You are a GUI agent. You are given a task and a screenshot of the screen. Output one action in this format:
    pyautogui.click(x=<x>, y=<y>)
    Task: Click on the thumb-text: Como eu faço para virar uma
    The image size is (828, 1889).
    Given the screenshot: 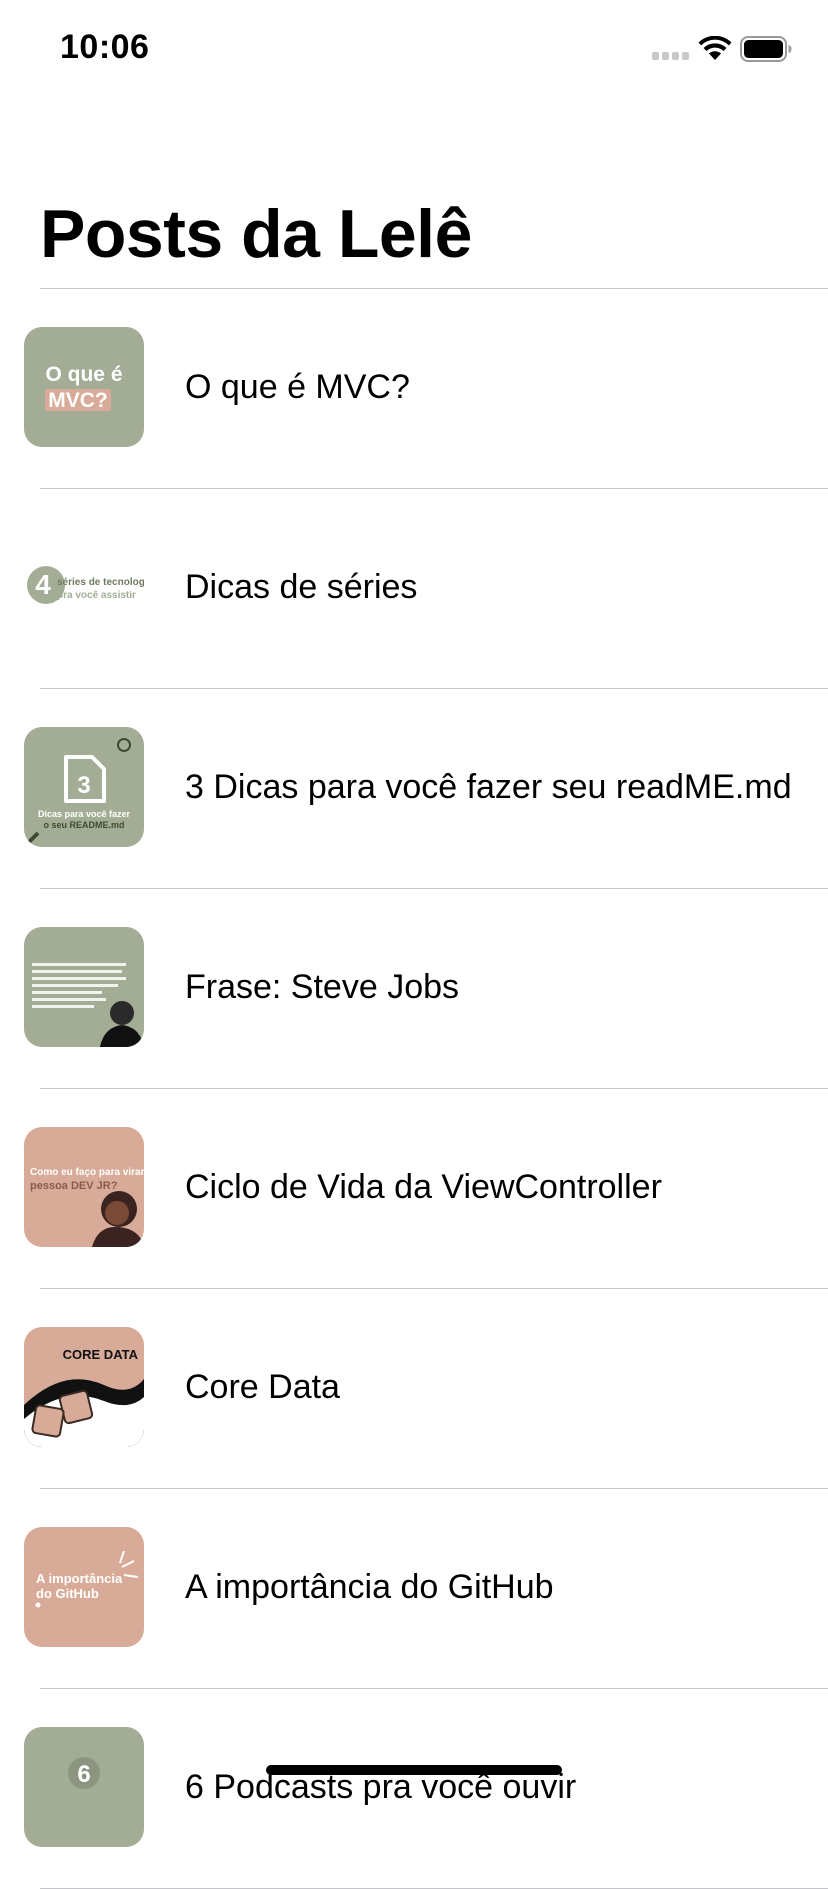 What is the action you would take?
    pyautogui.click(x=87, y=1172)
    